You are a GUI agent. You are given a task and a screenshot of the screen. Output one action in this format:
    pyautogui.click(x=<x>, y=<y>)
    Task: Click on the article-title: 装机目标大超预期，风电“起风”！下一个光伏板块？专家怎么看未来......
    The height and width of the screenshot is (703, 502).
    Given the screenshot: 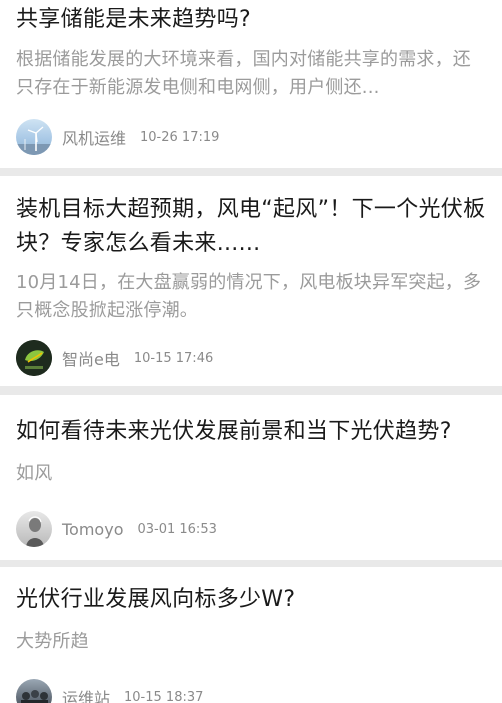 What is the action you would take?
    pyautogui.click(x=251, y=227)
    